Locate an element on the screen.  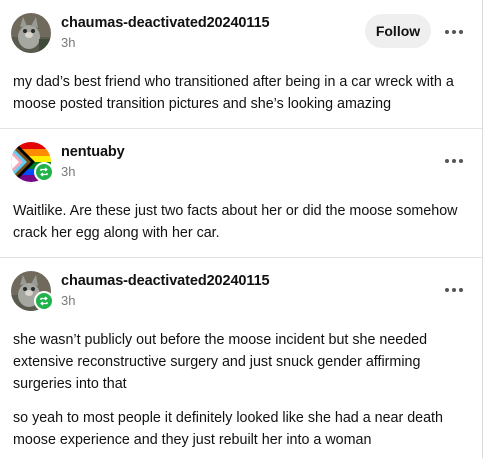
avatar is located at coordinates (31, 33).